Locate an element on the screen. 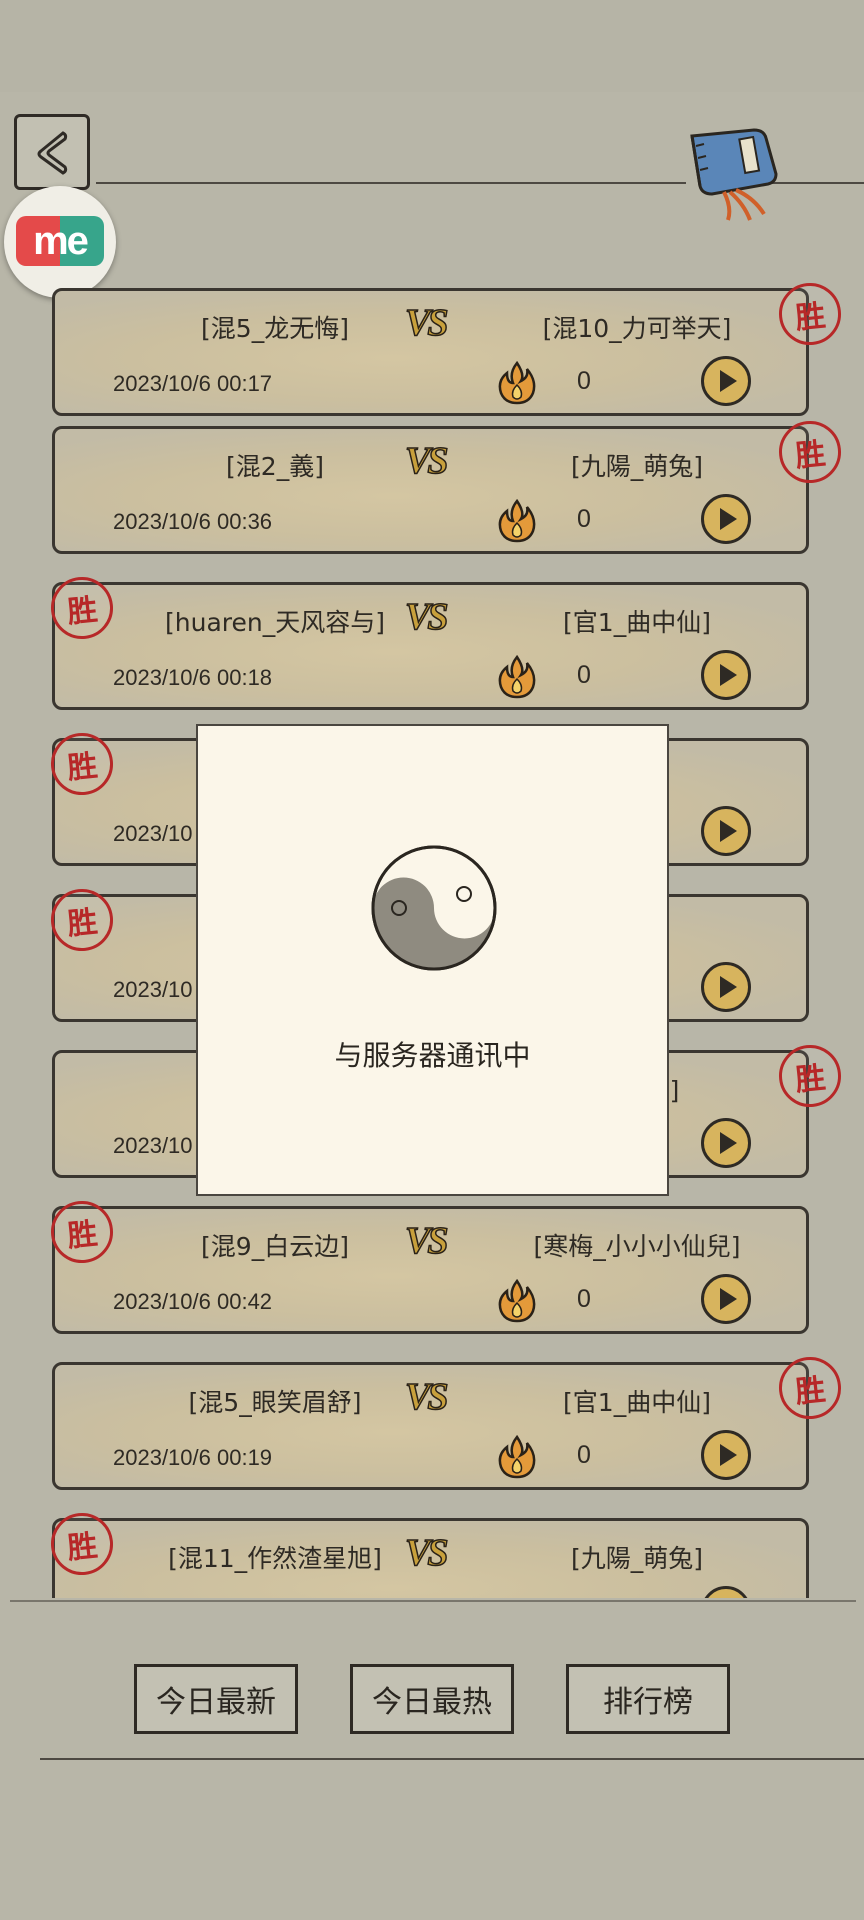  player-left-name: [huaren_天风容与] is located at coordinates (275, 622).